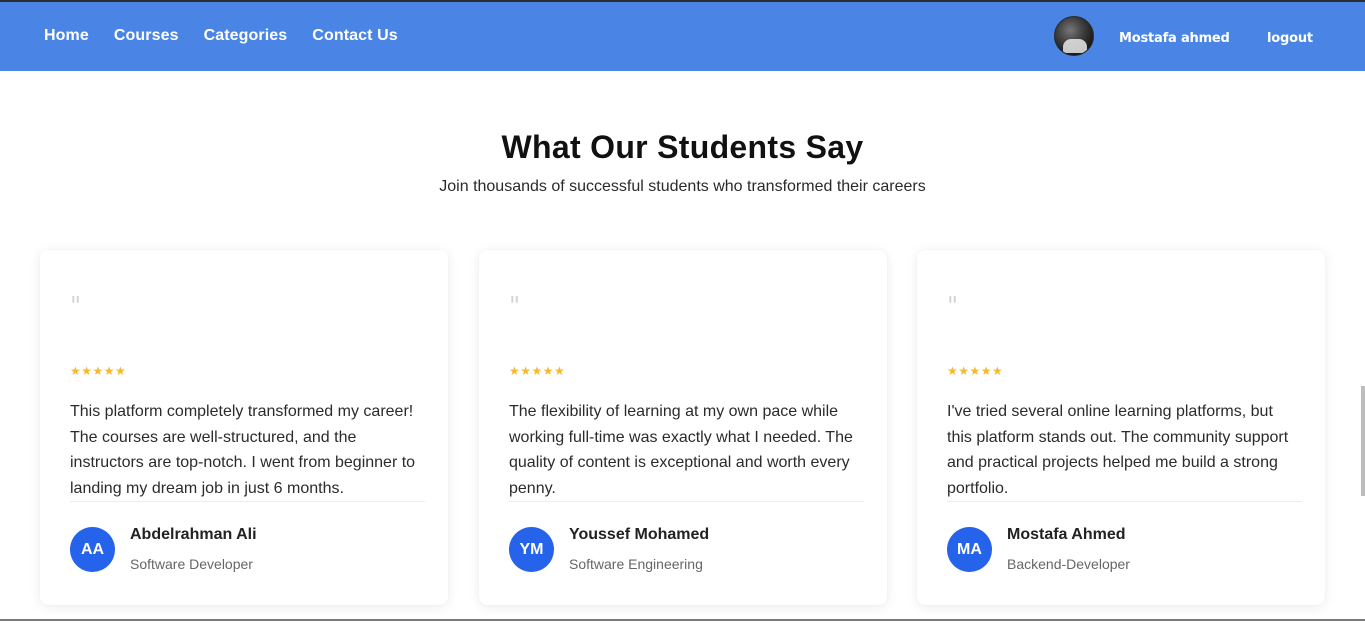 This screenshot has width=1365, height=624. I want to click on bottom-border, so click(682, 620).